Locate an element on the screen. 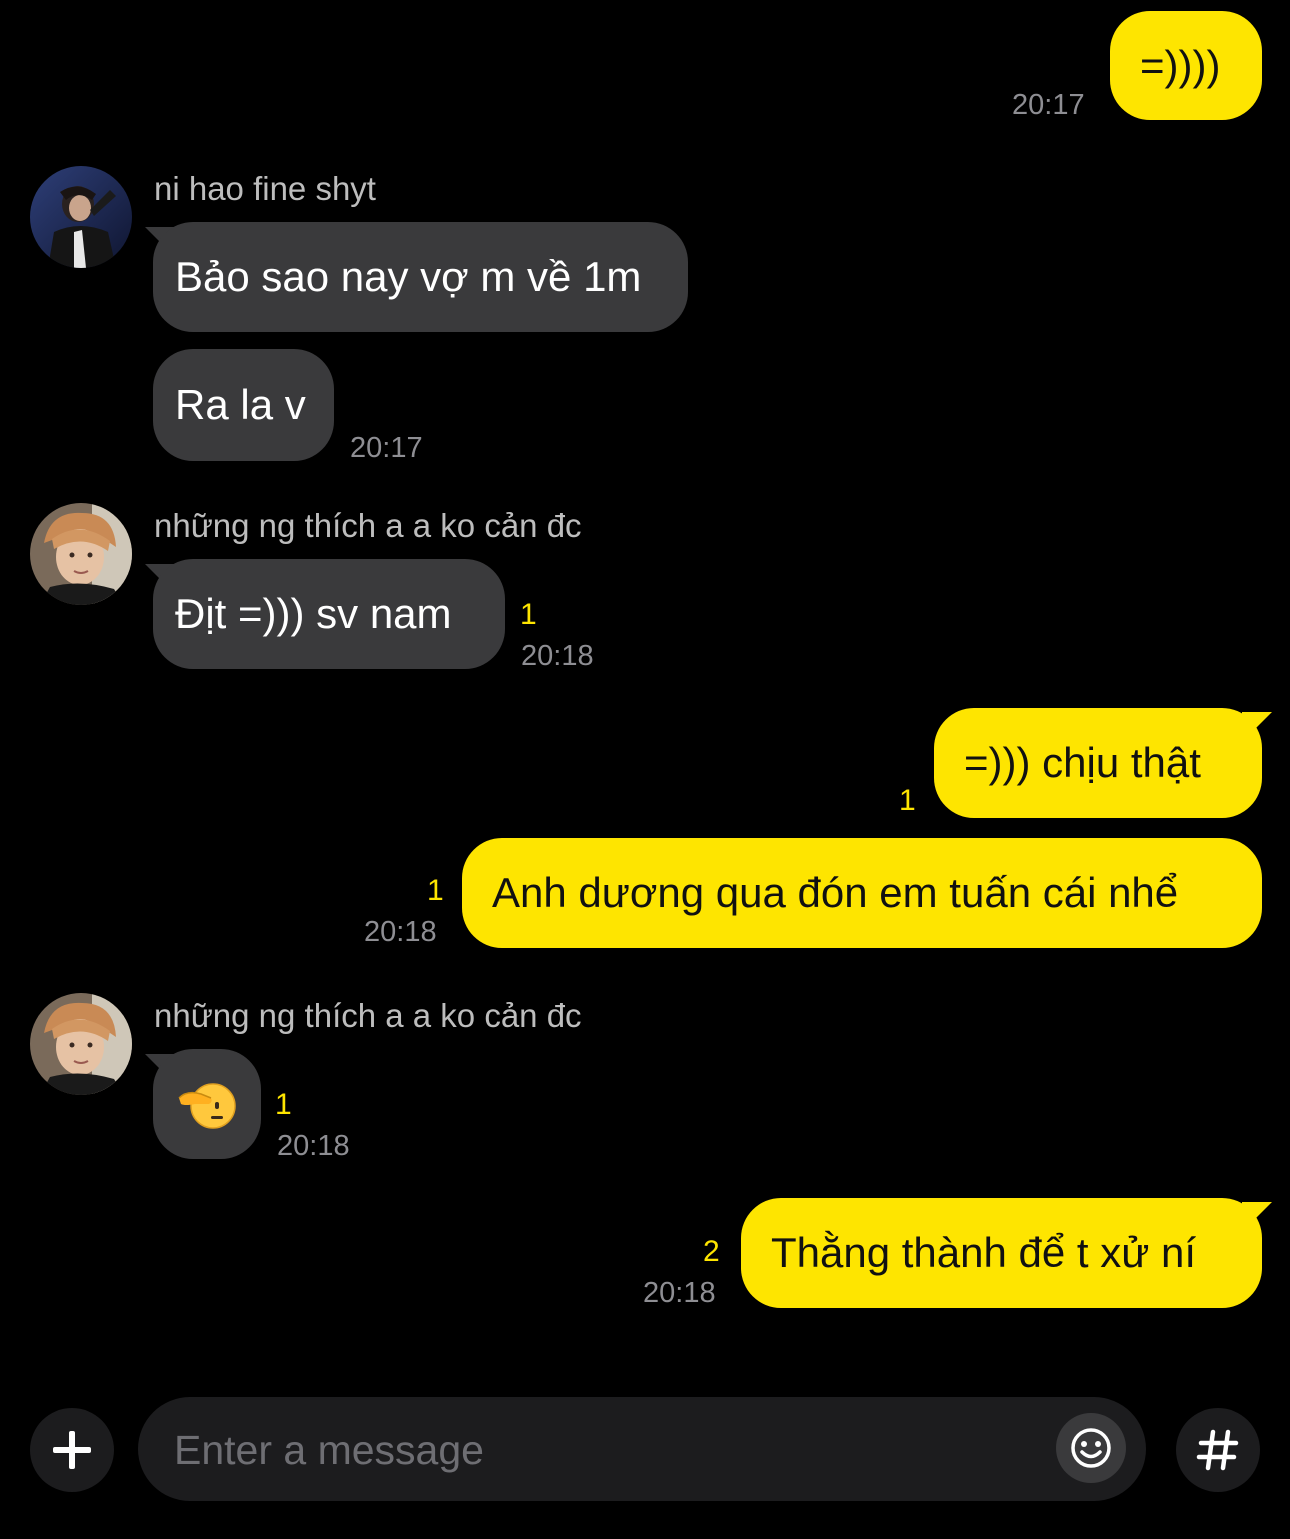  hash-icon is located at coordinates (1217, 1450).